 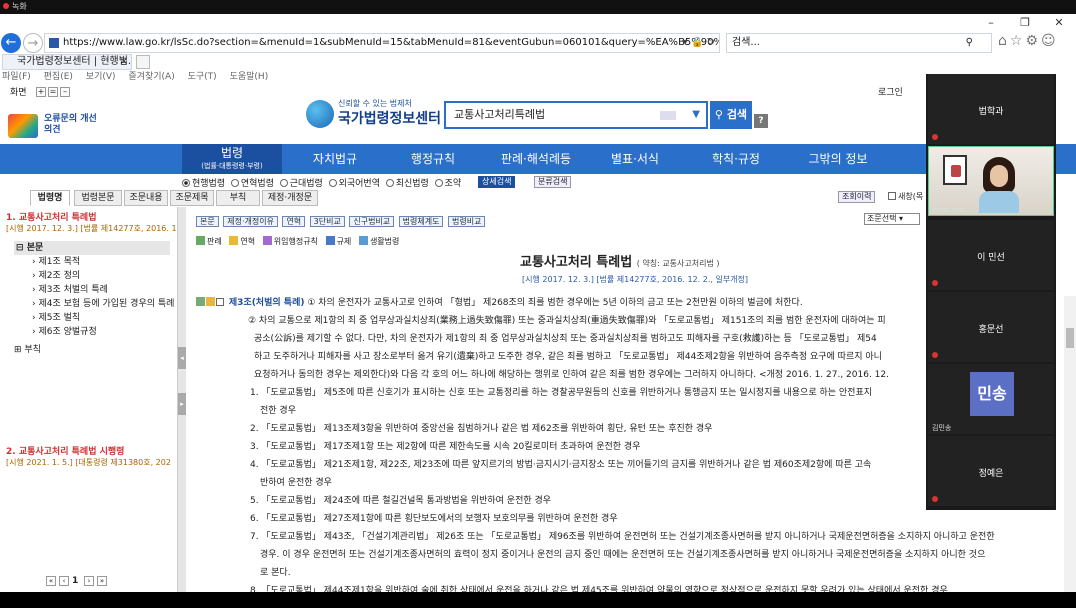 I want to click on law-search-input: 교통사고처리특례법 ▼, so click(x=576, y=115).